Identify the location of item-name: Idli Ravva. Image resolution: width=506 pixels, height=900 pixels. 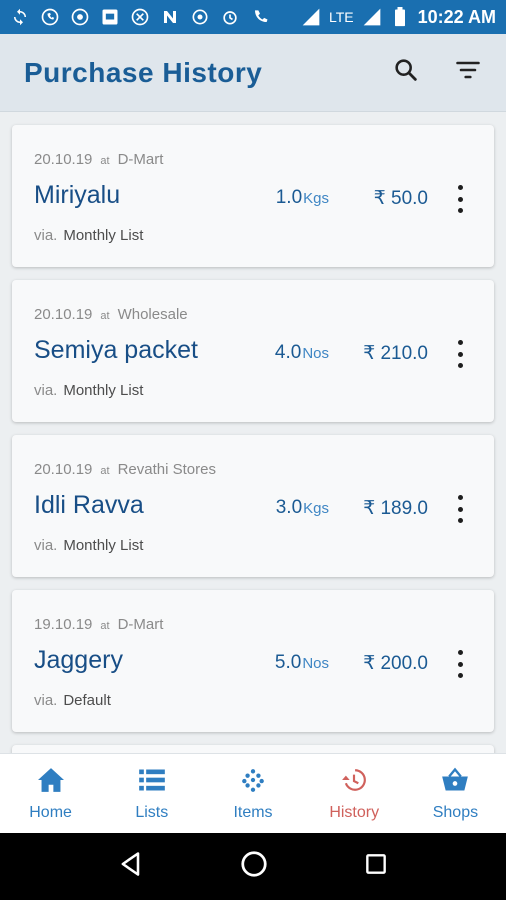
(89, 505).